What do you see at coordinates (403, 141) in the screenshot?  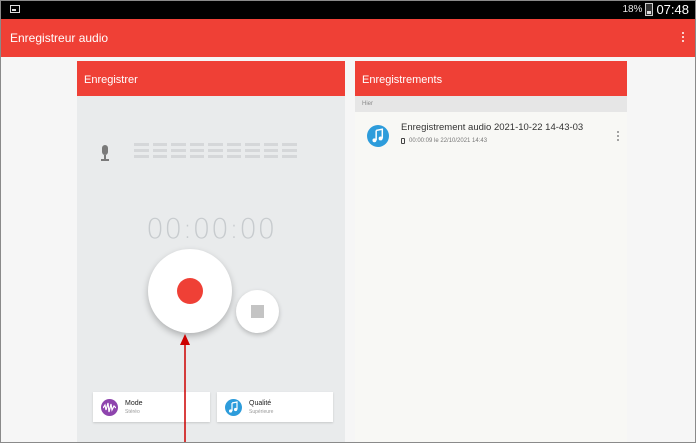 I see `phone-storage-icon` at bounding box center [403, 141].